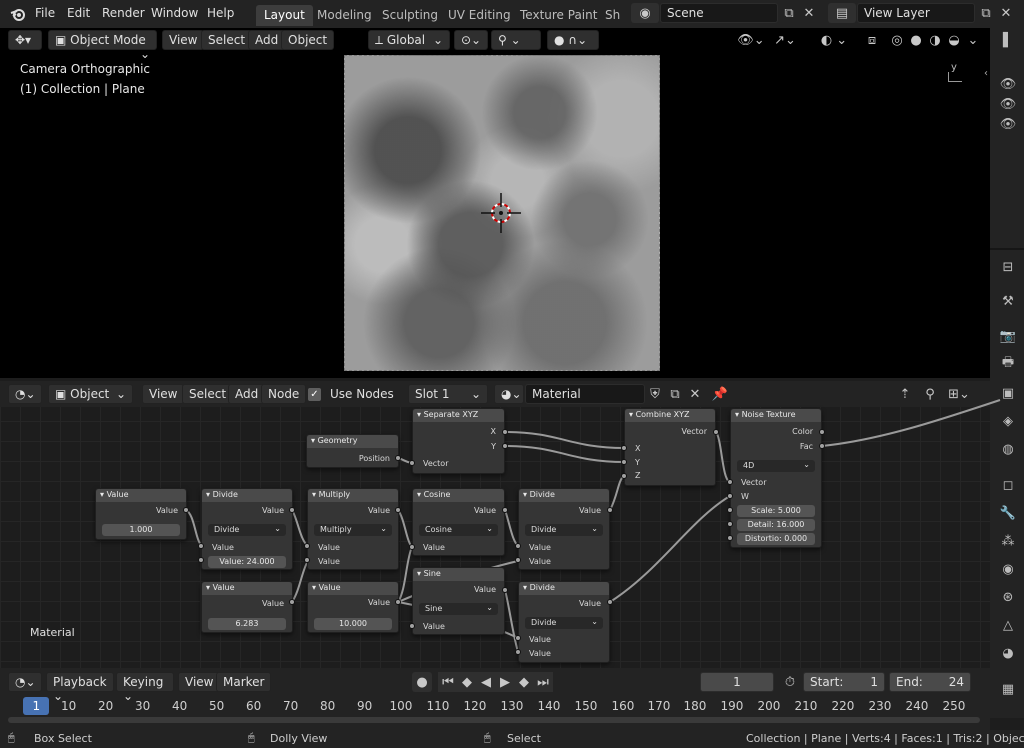  I want to click on close-layer-icon: ✕, so click(1006, 13).